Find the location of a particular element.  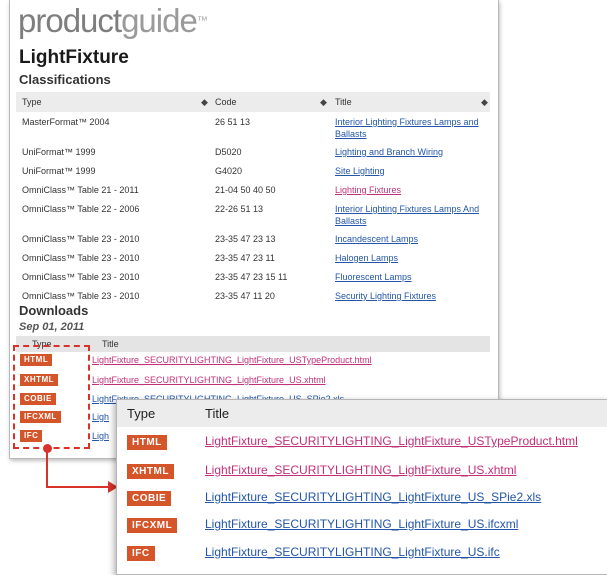

callout-highlight-box is located at coordinates (51, 397).